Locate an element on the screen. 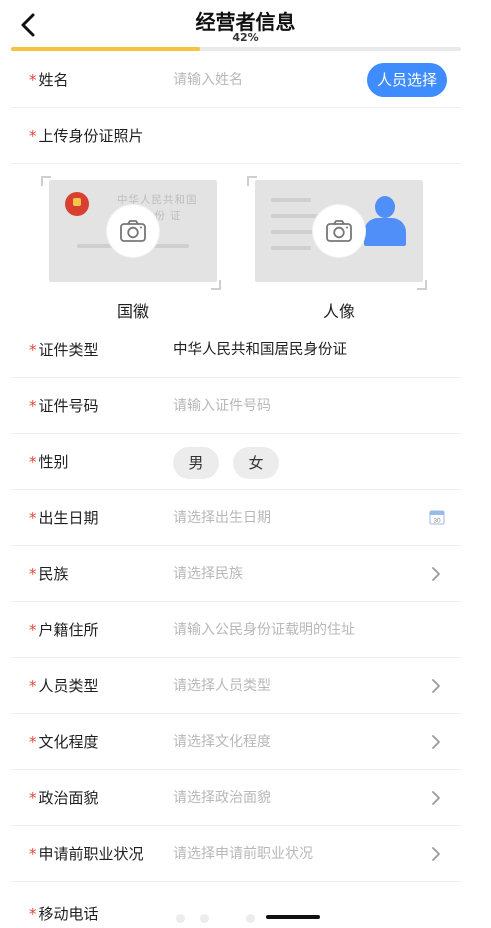 This screenshot has height=928, width=491. education-label-text: 文化程度 is located at coordinates (68, 742).